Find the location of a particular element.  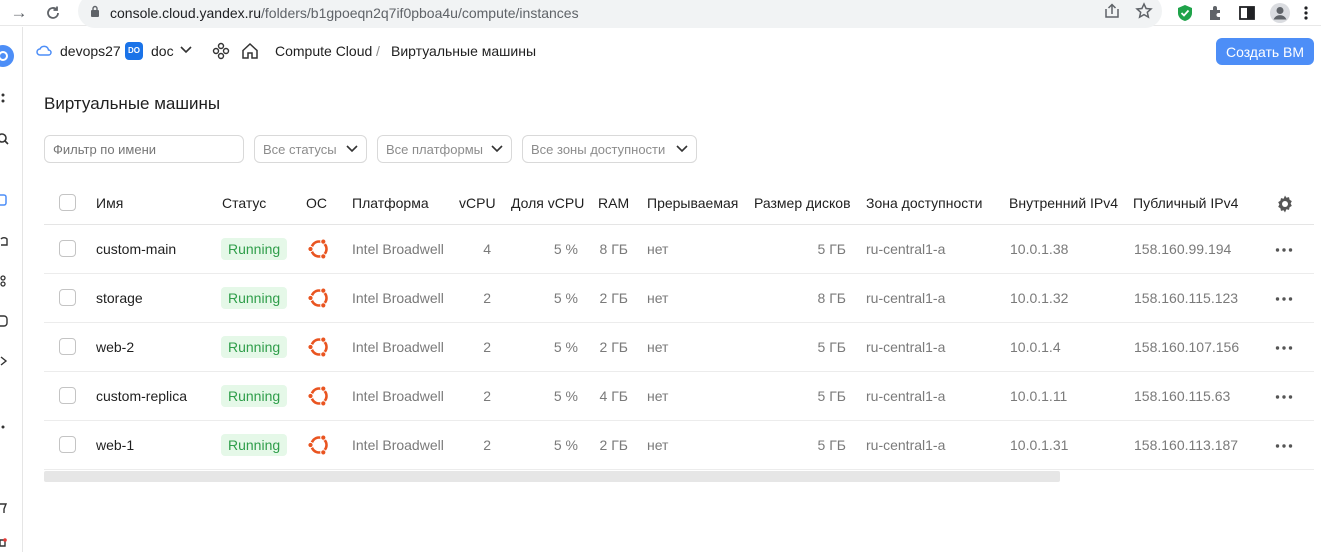

vm-name: storage is located at coordinates (119, 298).